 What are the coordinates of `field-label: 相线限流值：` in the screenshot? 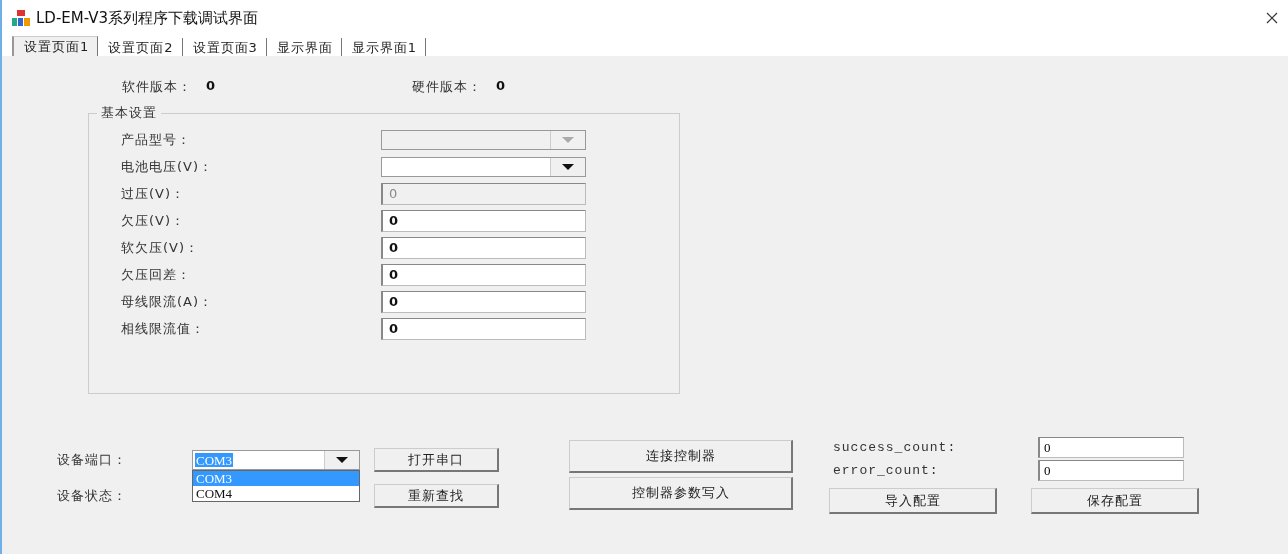 It's located at (163, 328).